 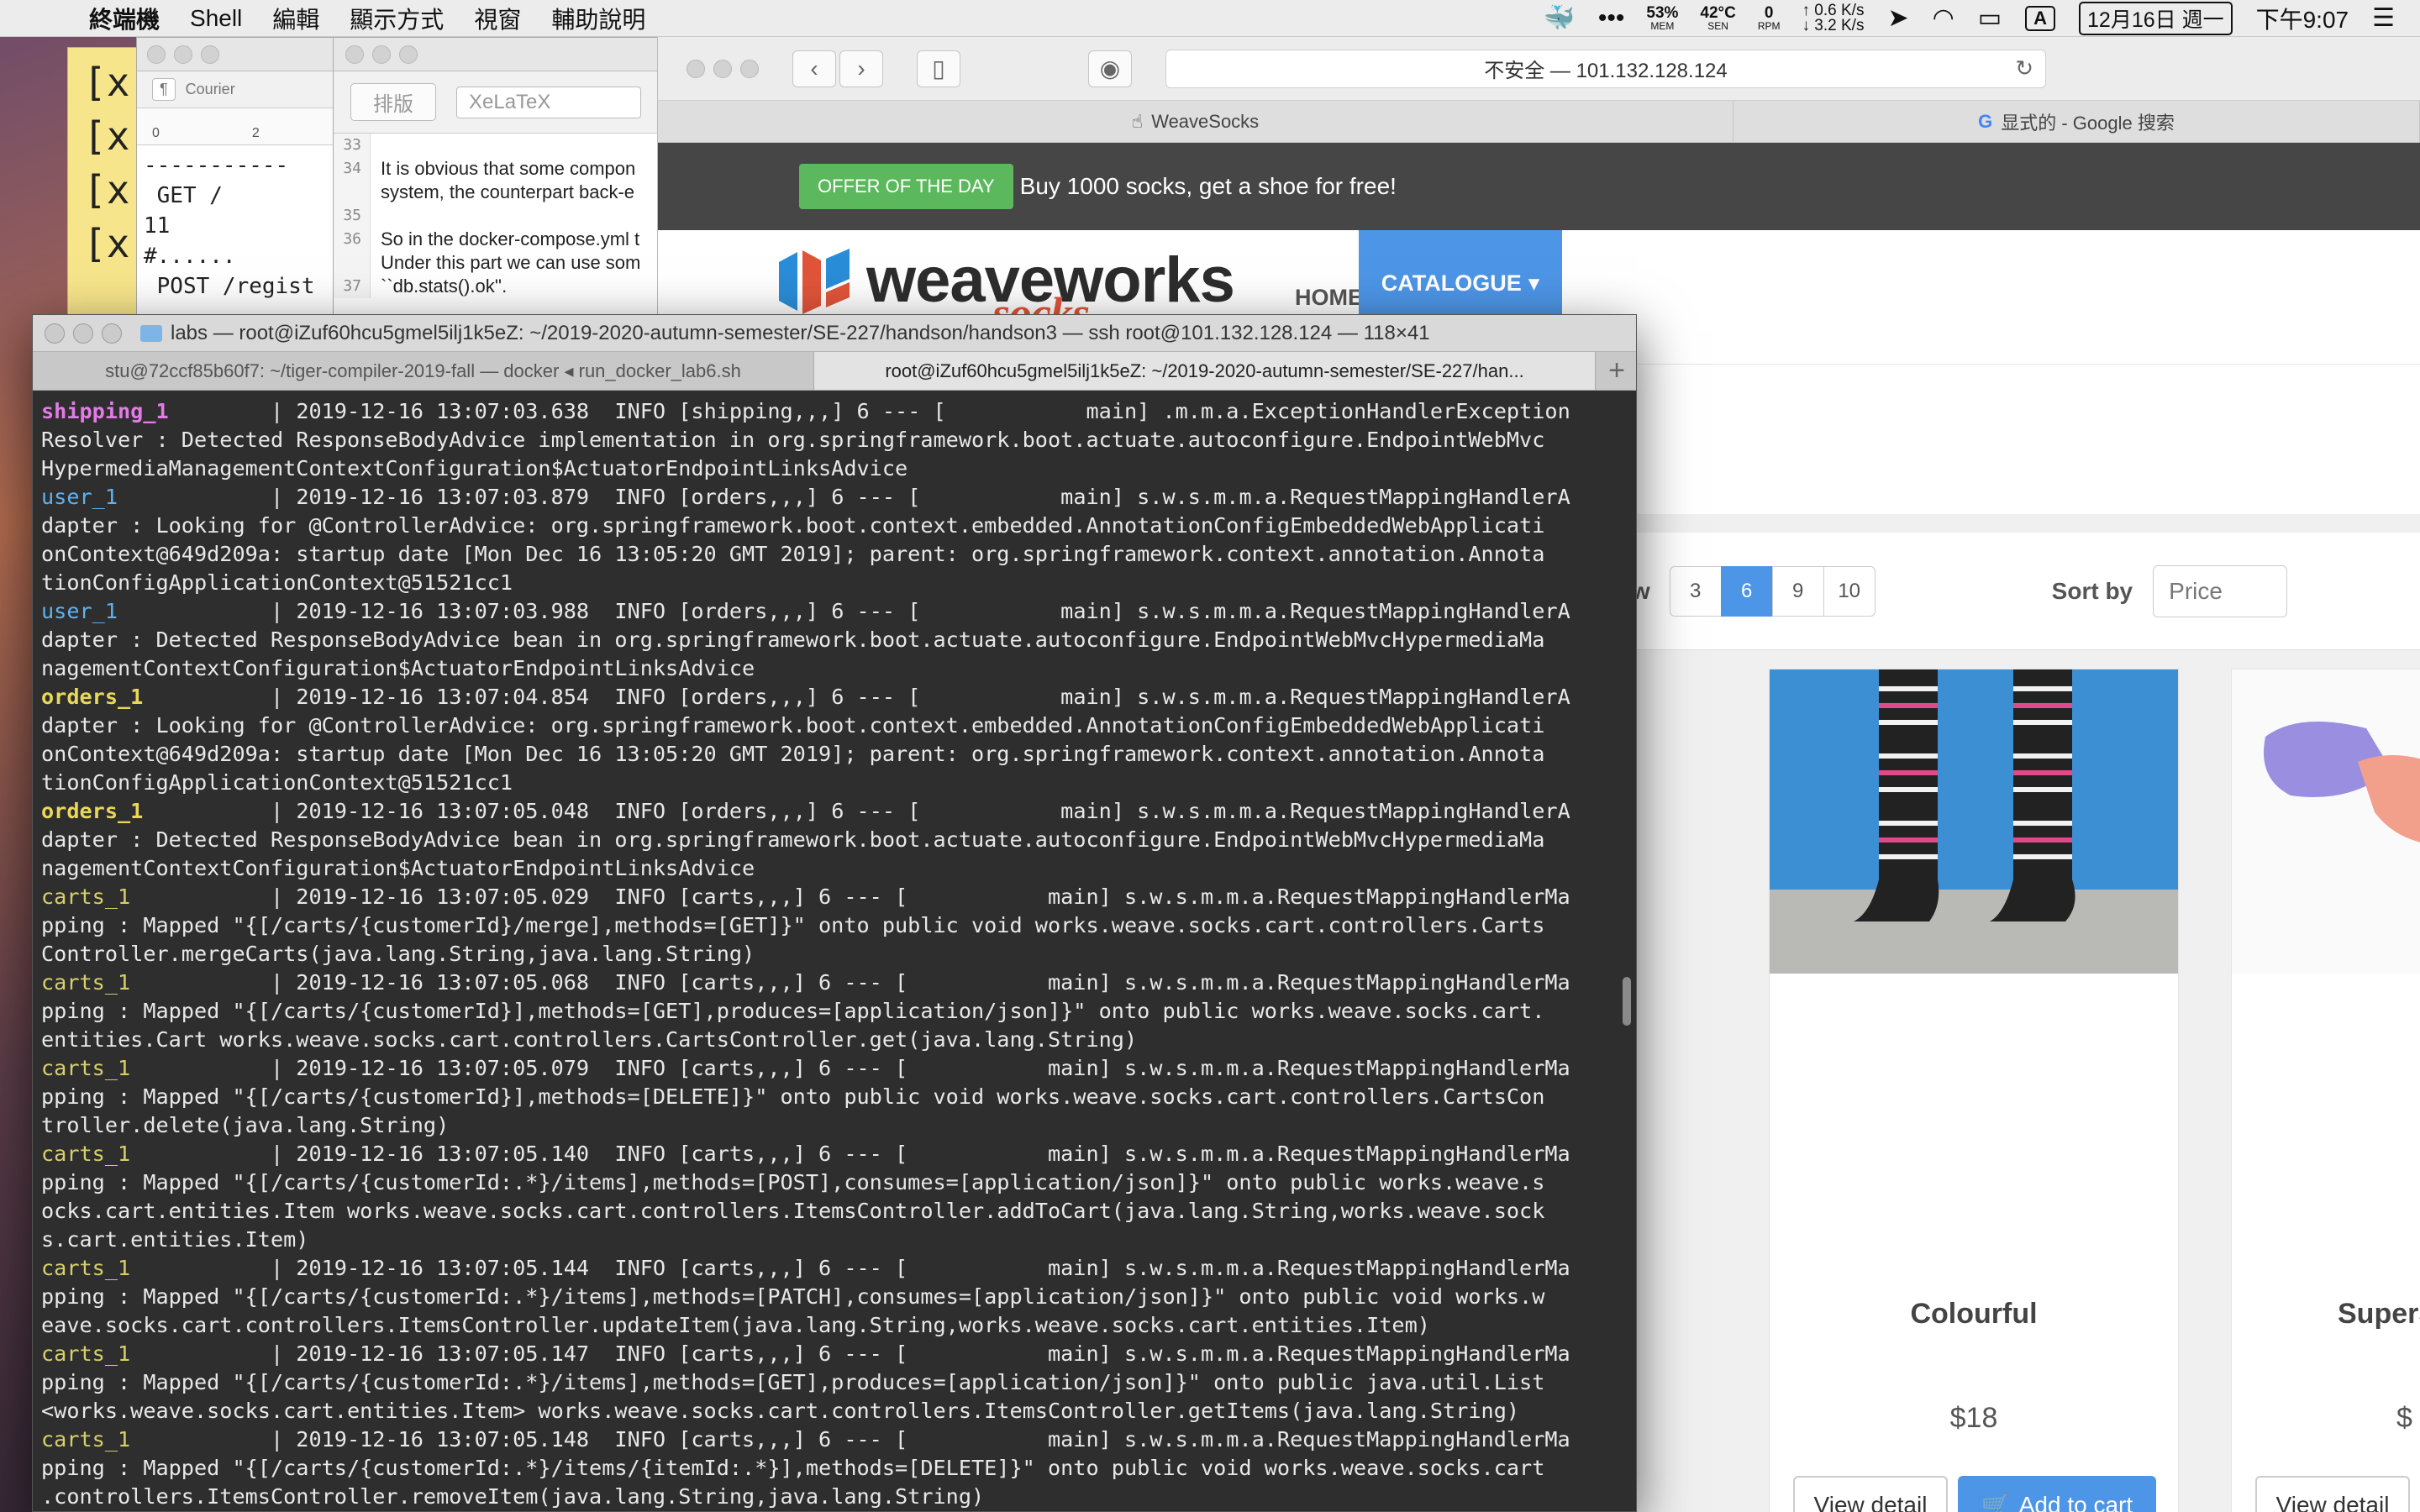 What do you see at coordinates (1769, 18) in the screenshot?
I see `rpm-stat: 0 RPM` at bounding box center [1769, 18].